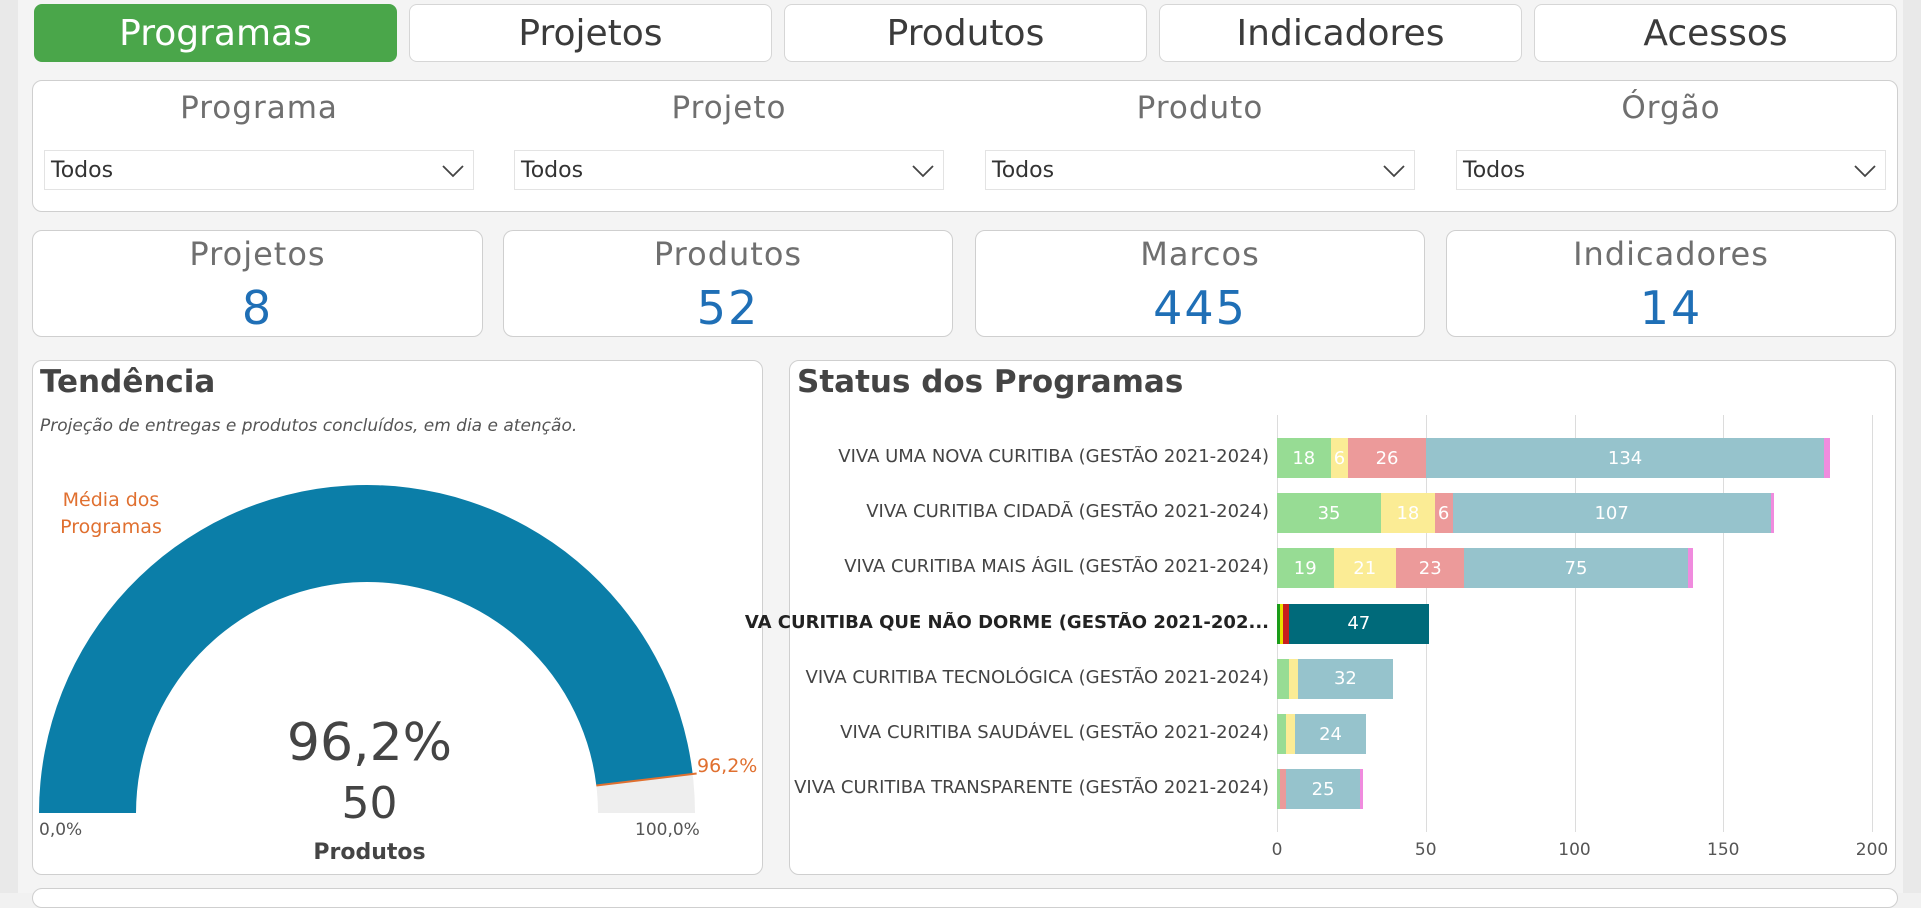 The height and width of the screenshot is (908, 1921). Describe the element at coordinates (257, 254) in the screenshot. I see `kpi-label: Projetos` at that location.